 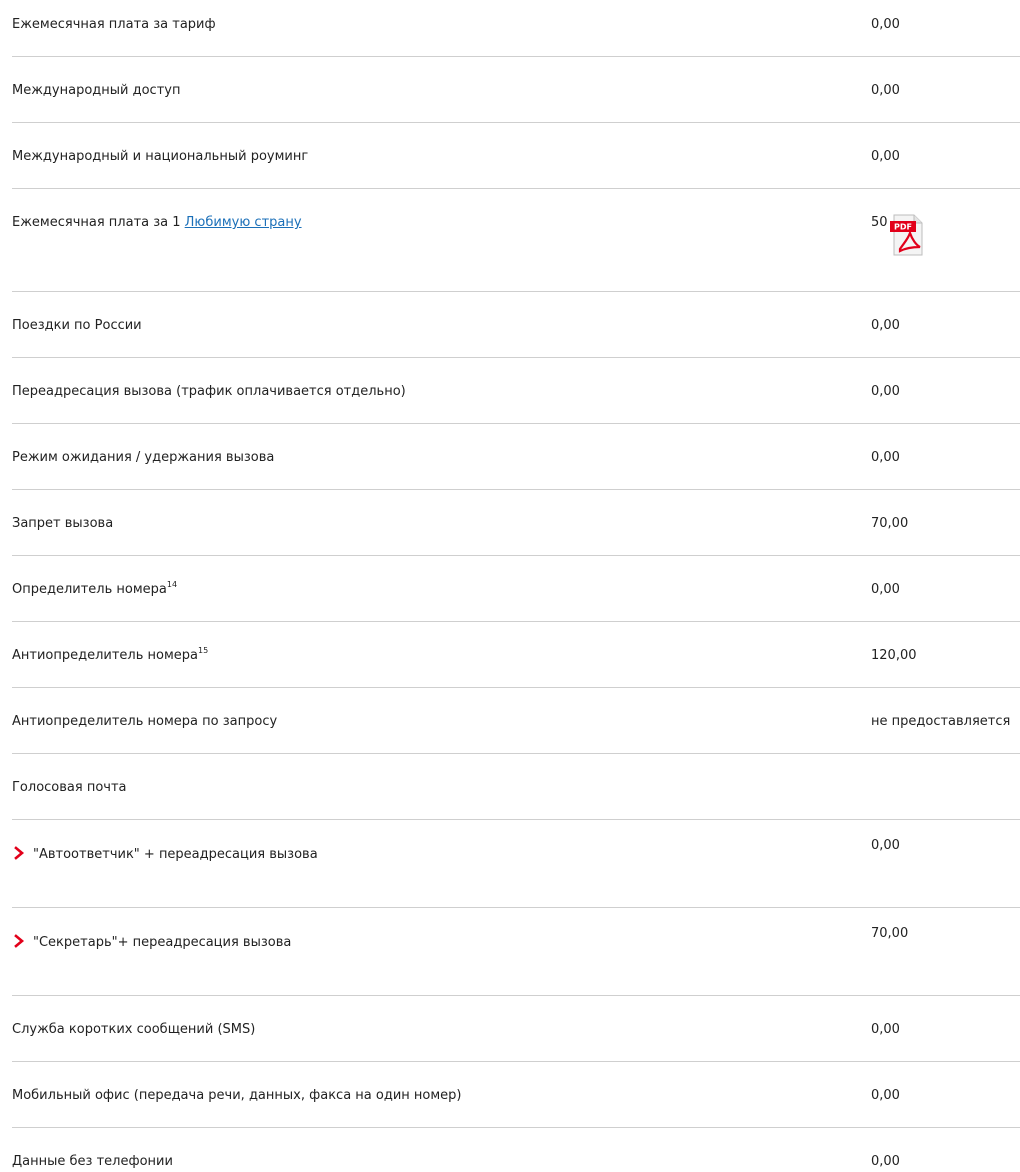 I want to click on table-row: Голосовая почта, so click(x=516, y=787).